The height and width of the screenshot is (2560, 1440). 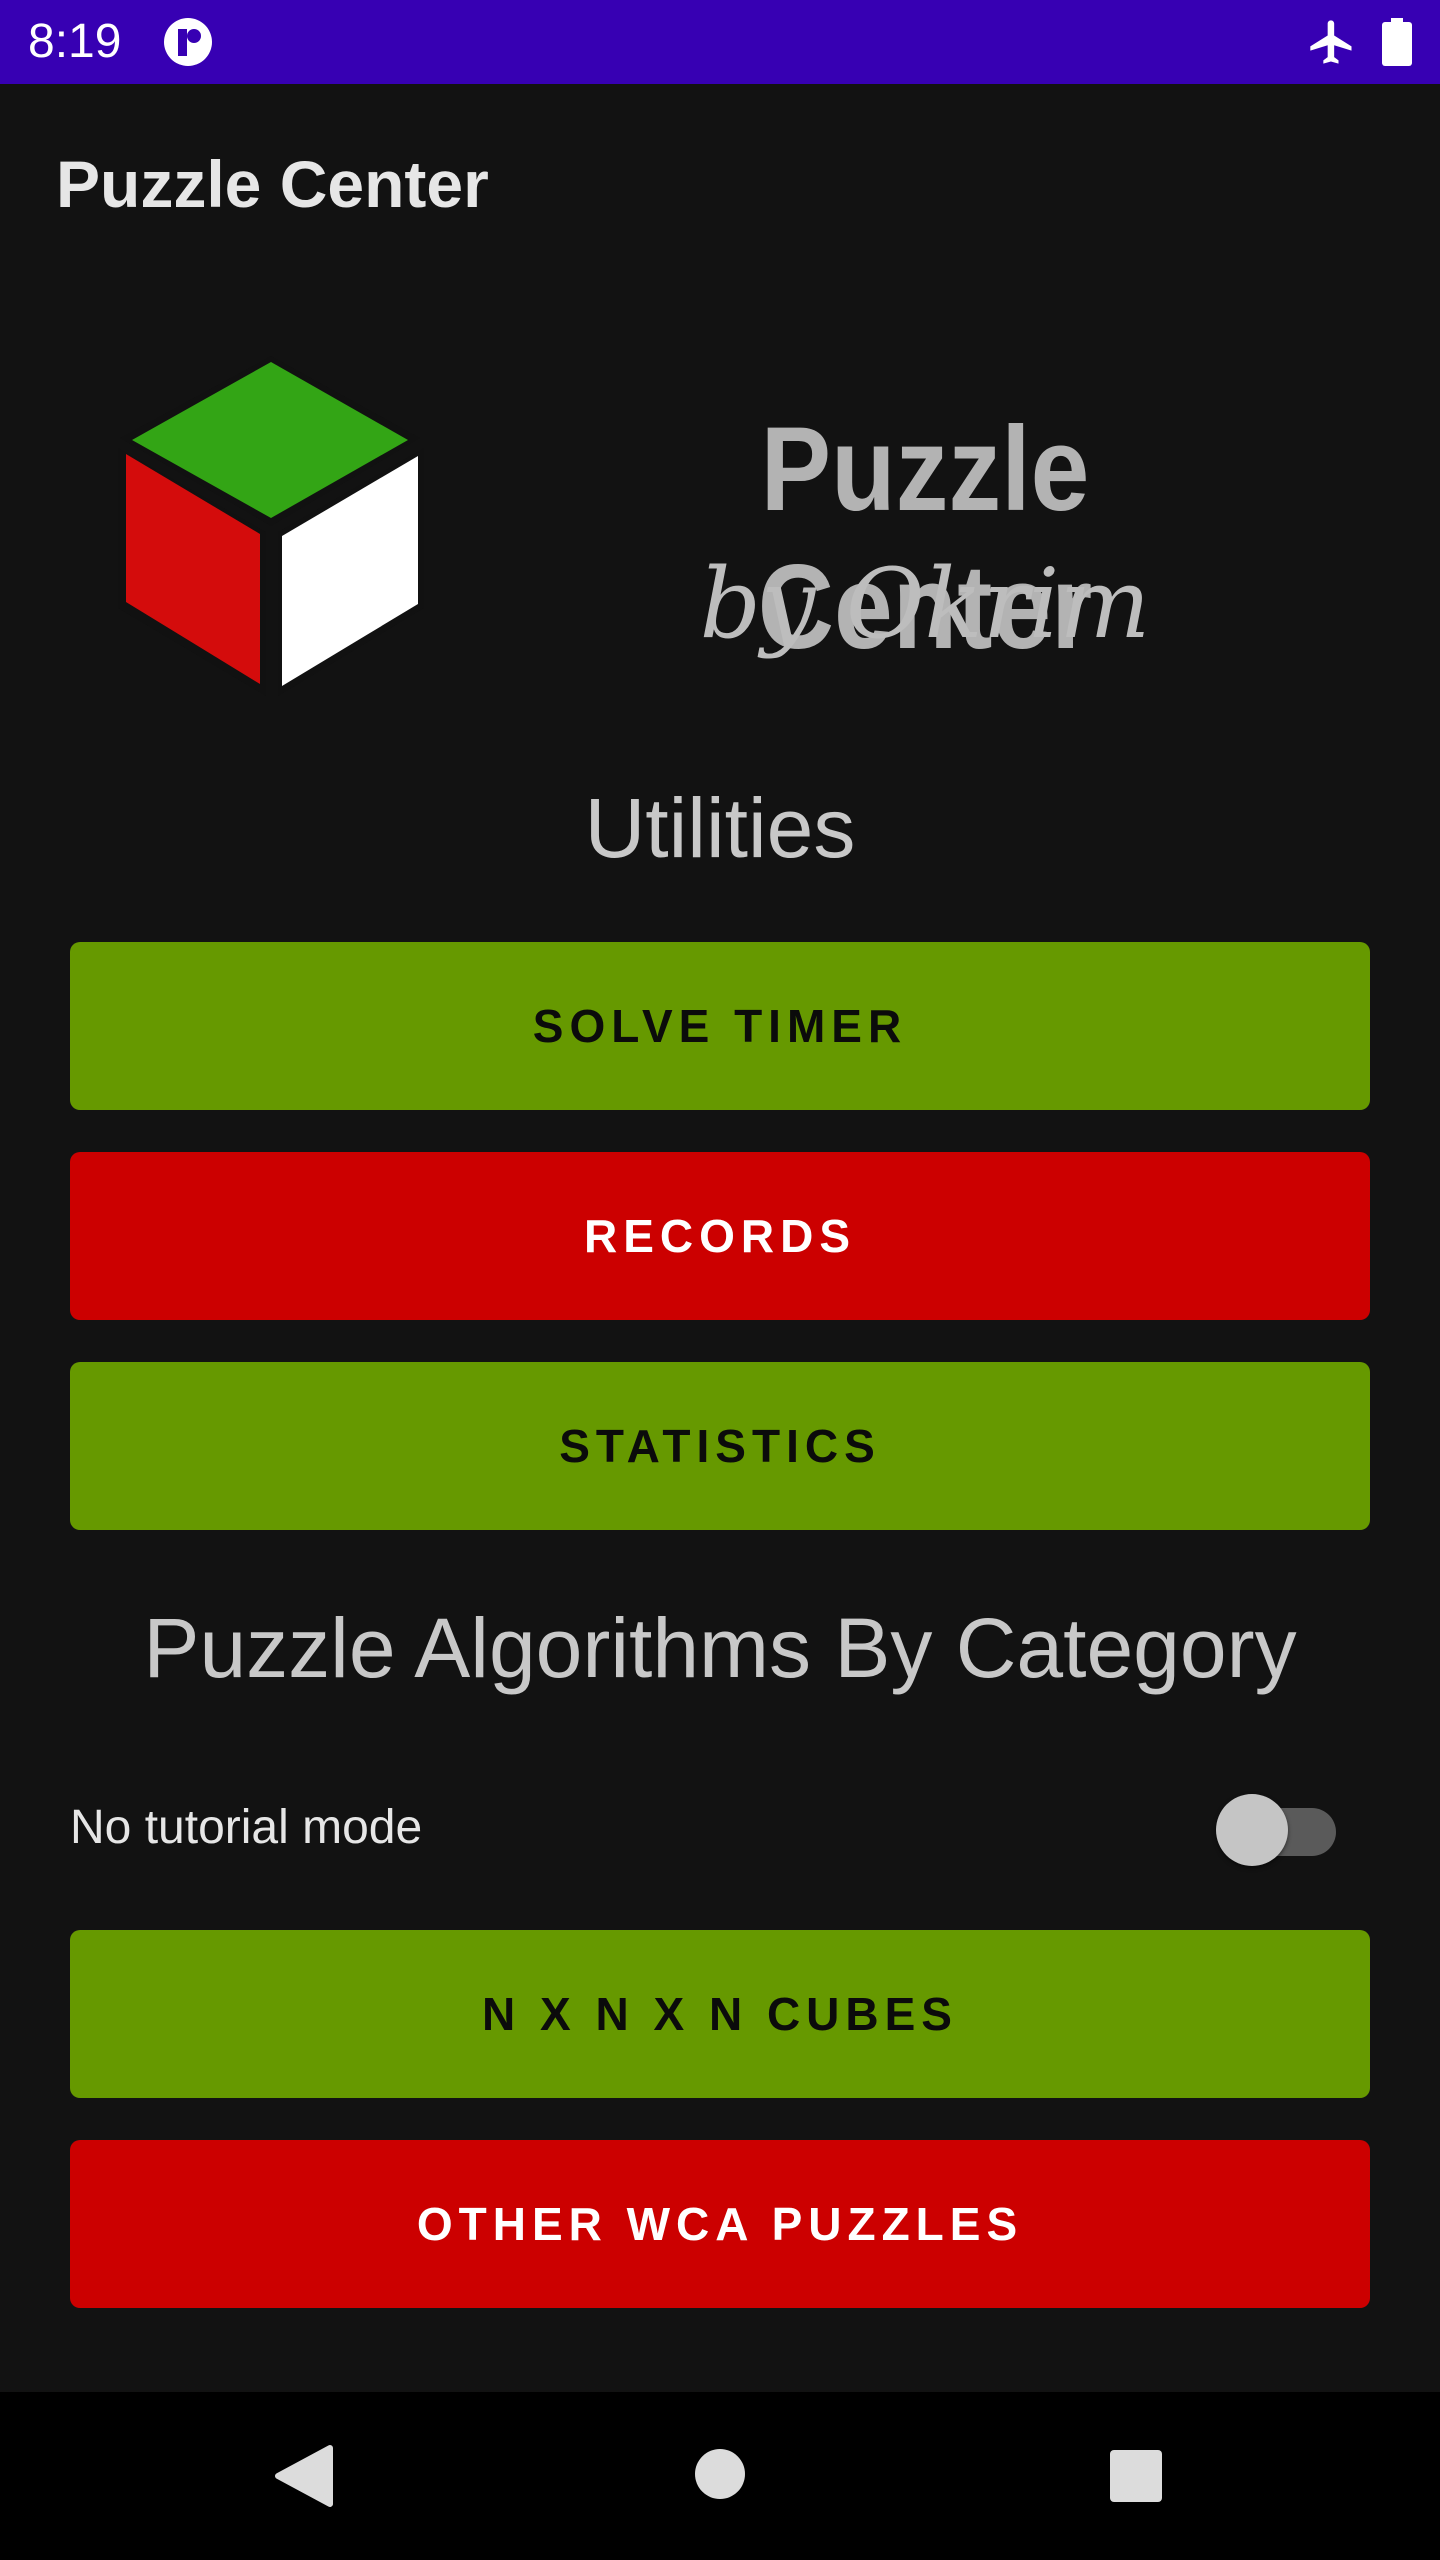 I want to click on statistics-button: STATISTICS, so click(x=720, y=1446).